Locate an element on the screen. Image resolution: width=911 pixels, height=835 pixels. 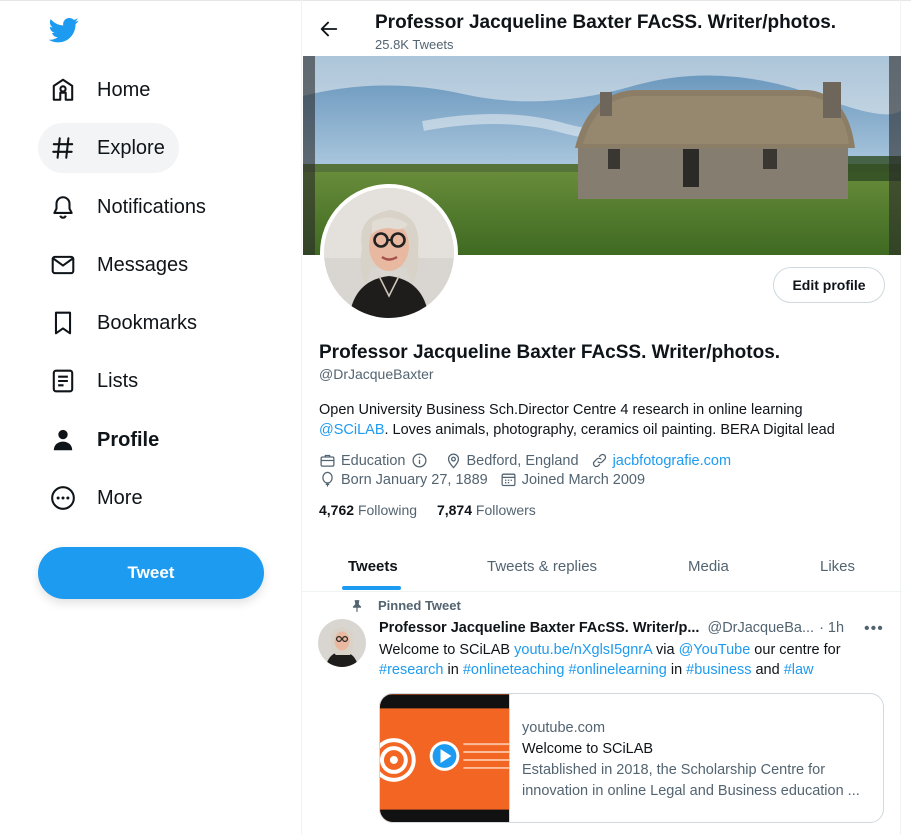
profile-website-link: jacbfotografie.com is located at coordinates (672, 461).